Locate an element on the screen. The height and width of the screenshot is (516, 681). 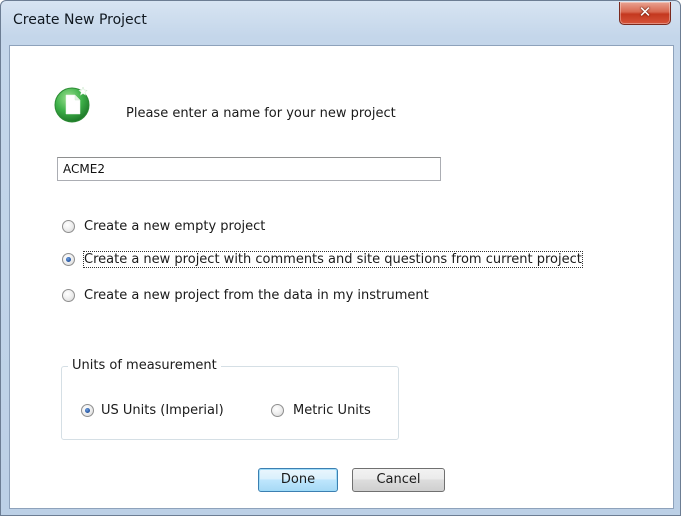
option-empty-project-label: Create a new empty project is located at coordinates (175, 226).